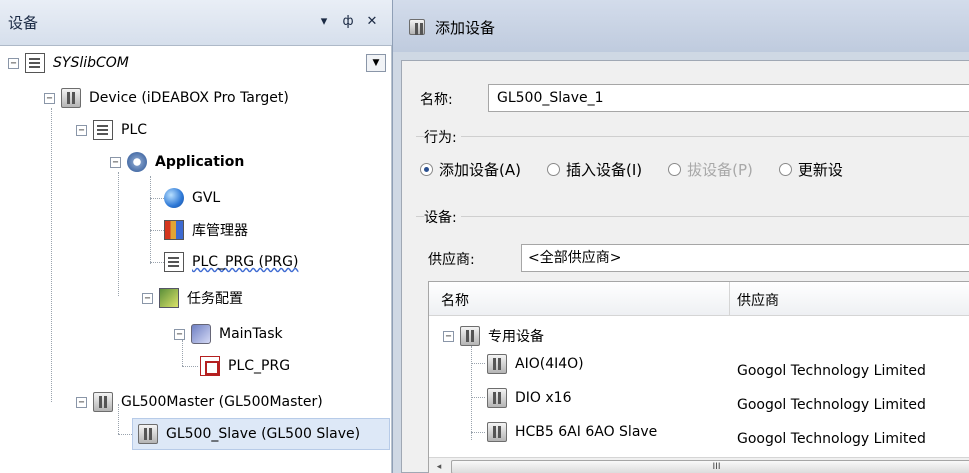  I want to click on project-icon, so click(35, 63).